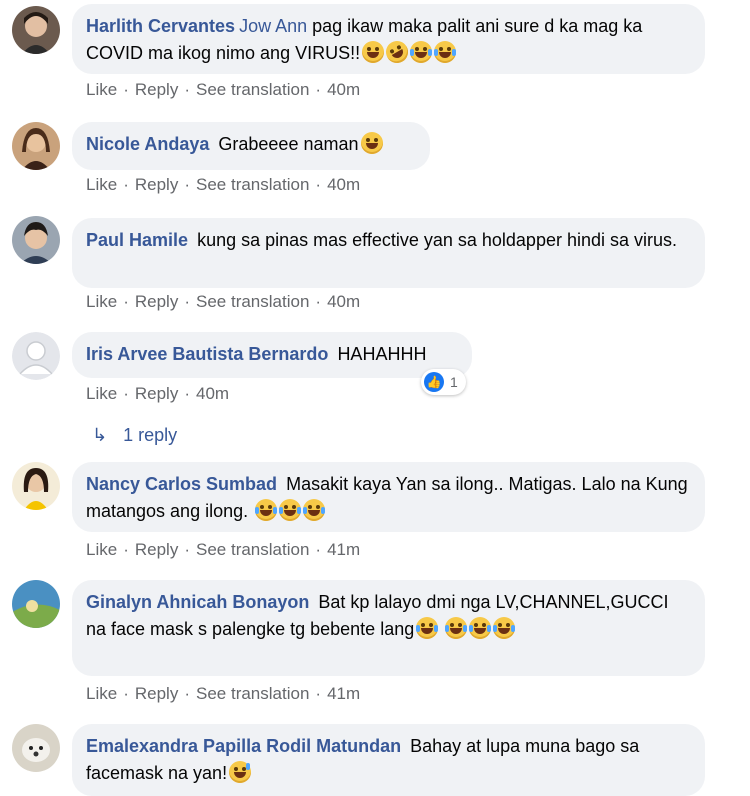 This screenshot has width=750, height=796. I want to click on replies-count-label: 1 reply, so click(150, 435).